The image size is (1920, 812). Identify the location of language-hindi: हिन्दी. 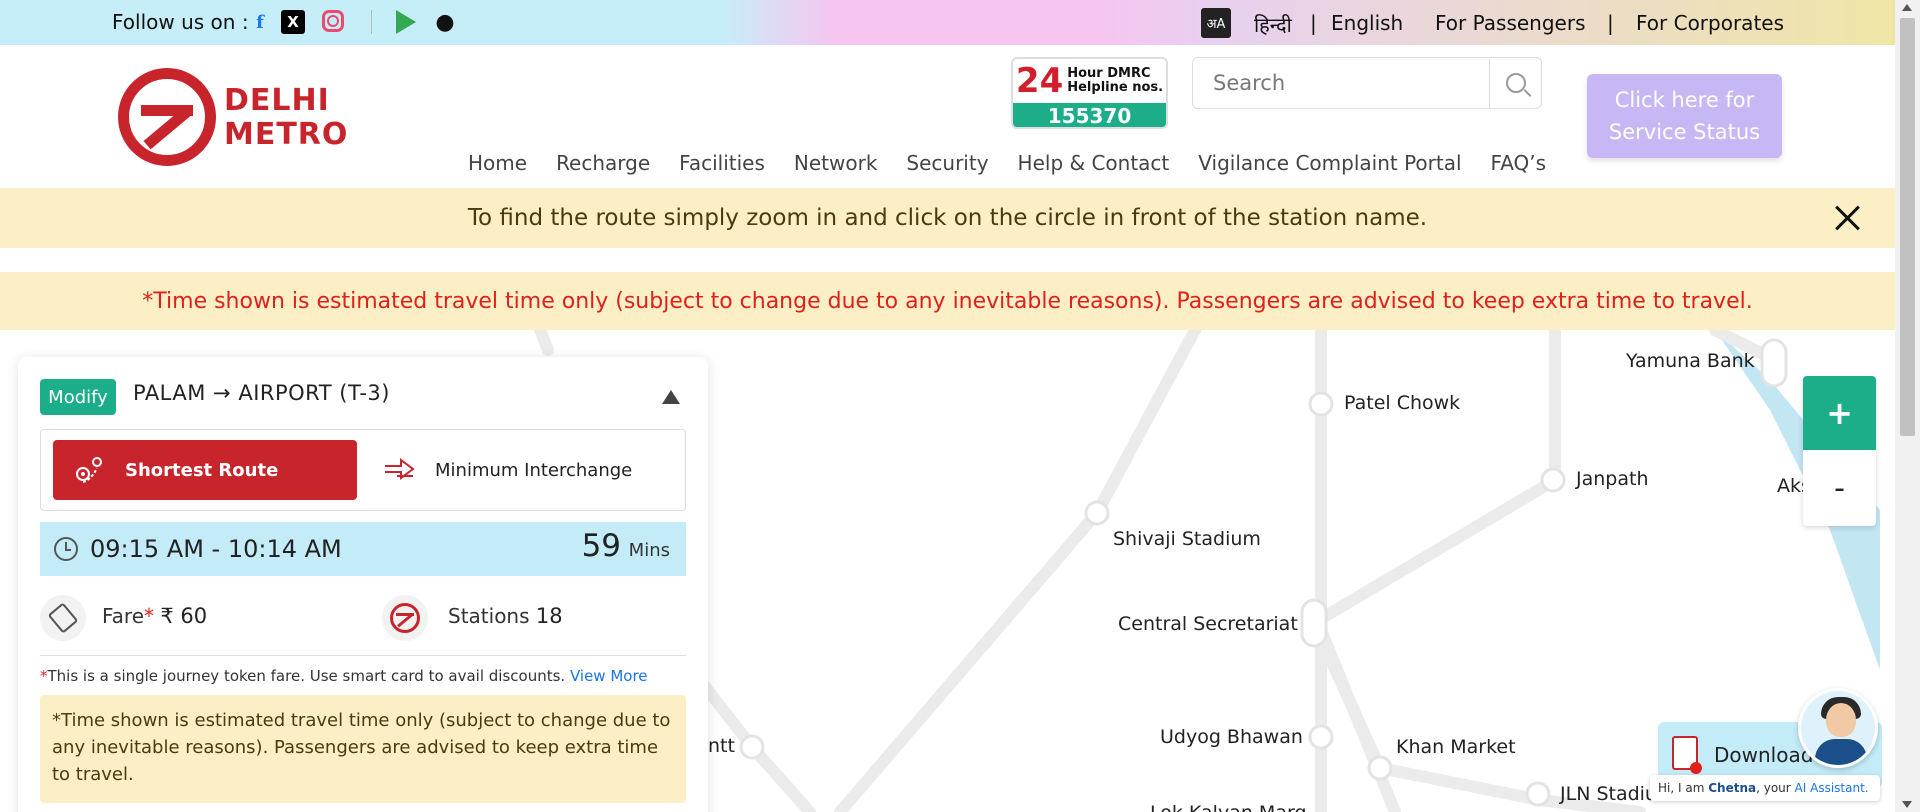
(1273, 24).